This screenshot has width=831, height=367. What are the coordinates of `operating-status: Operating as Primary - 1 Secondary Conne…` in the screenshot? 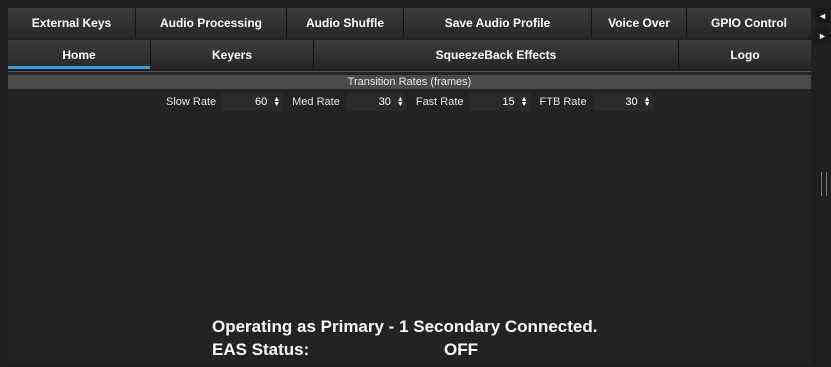 It's located at (405, 326).